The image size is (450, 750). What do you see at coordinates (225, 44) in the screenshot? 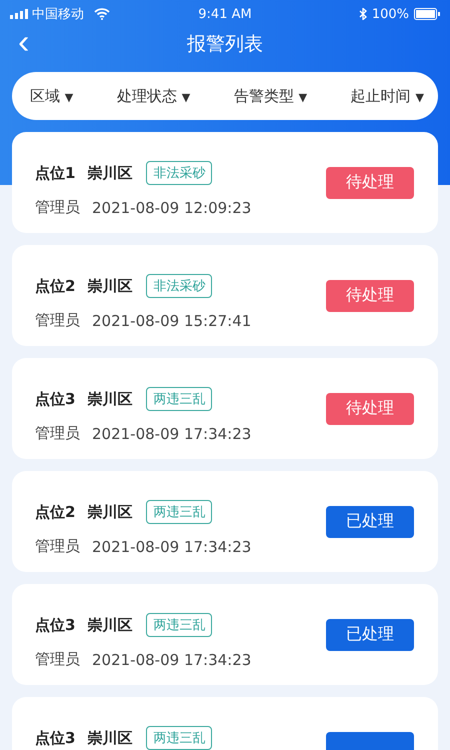
I see `page-title: 报警列表` at bounding box center [225, 44].